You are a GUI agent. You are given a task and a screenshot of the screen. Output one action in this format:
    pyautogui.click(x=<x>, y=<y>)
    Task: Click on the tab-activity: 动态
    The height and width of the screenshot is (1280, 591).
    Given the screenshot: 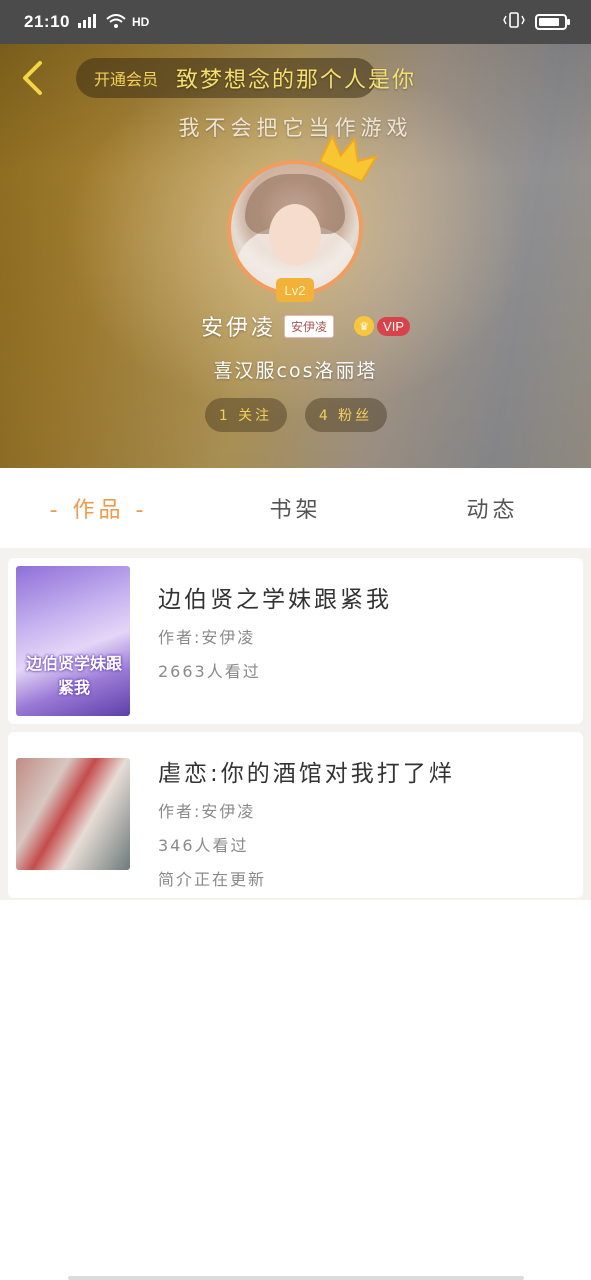 What is the action you would take?
    pyautogui.click(x=492, y=508)
    